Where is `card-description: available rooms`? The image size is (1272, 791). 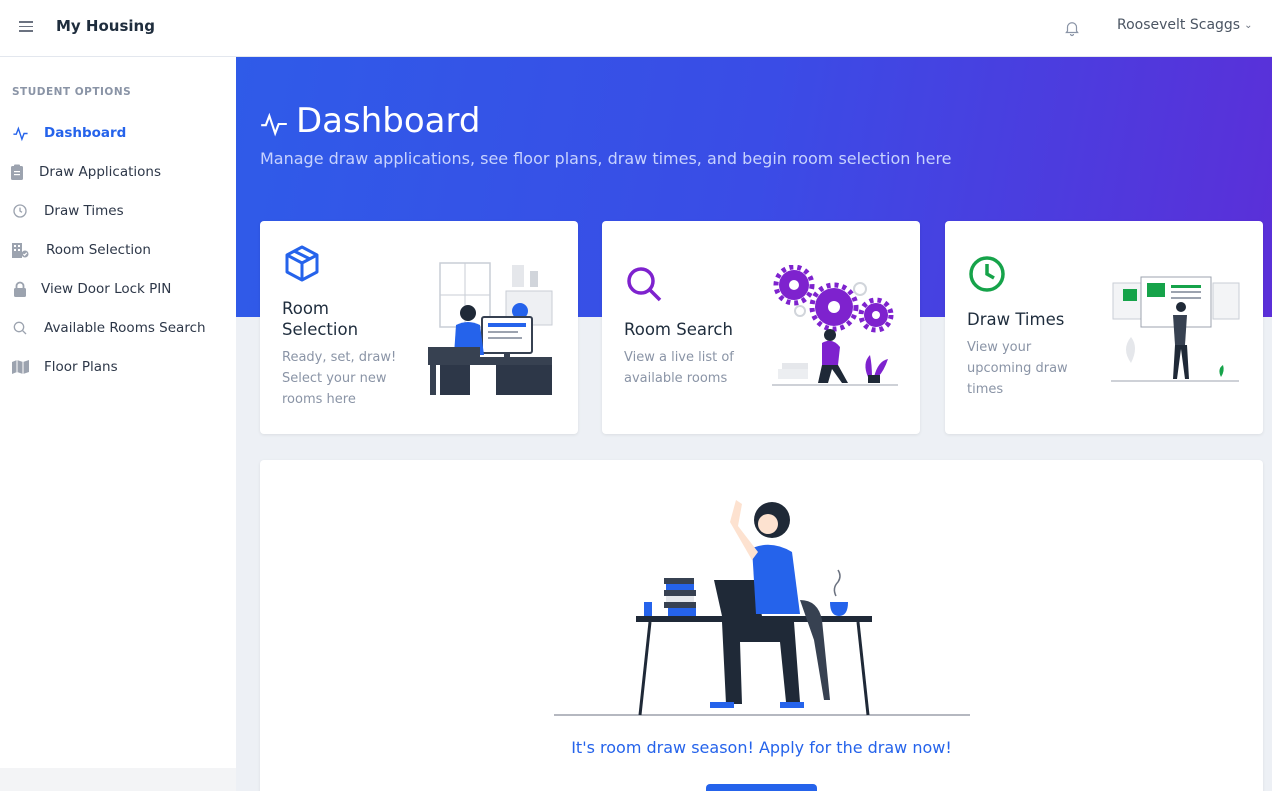 card-description: available rooms is located at coordinates (676, 378).